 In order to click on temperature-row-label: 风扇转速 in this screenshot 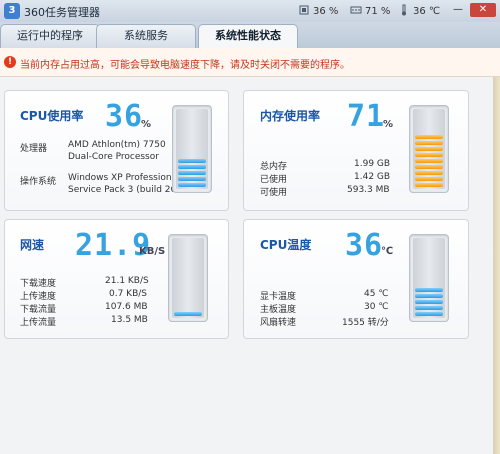, I will do `click(278, 323)`.